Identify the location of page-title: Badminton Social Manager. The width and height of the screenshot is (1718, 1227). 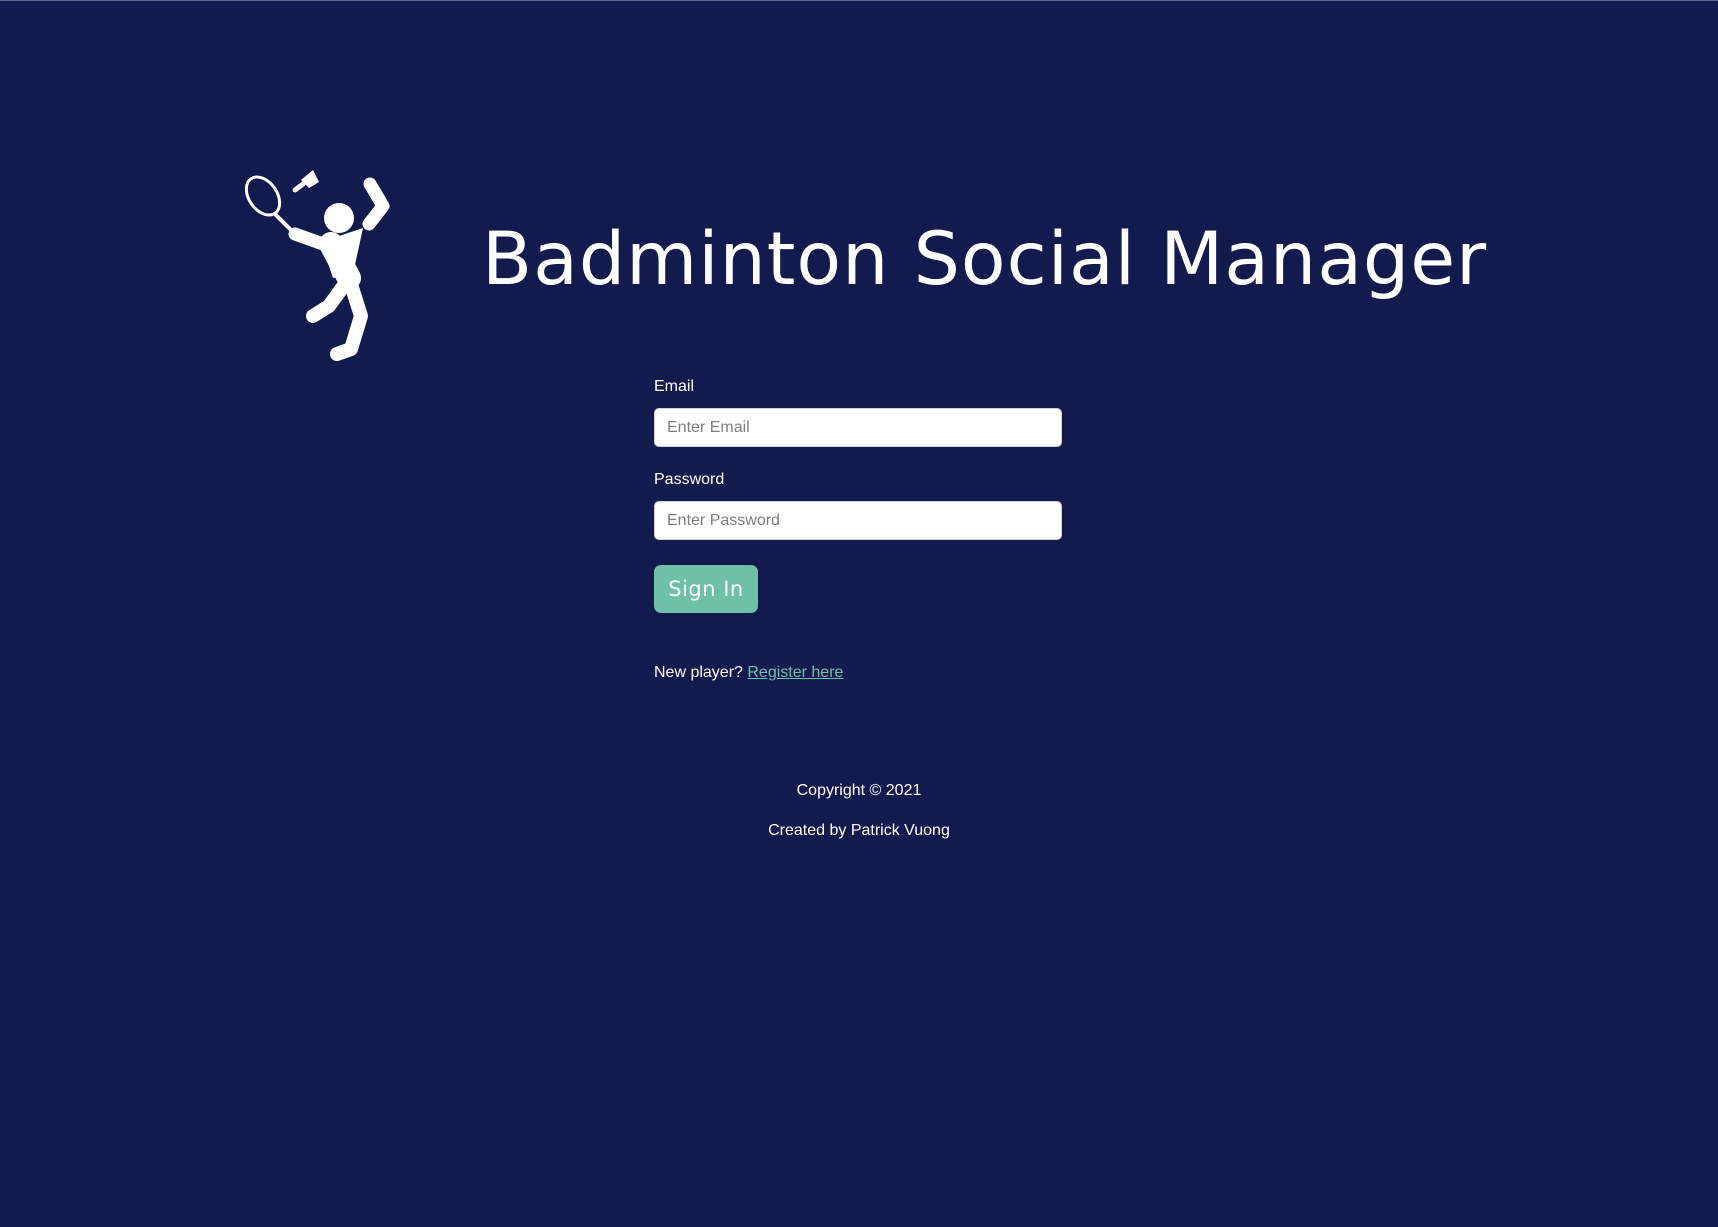
(985, 259).